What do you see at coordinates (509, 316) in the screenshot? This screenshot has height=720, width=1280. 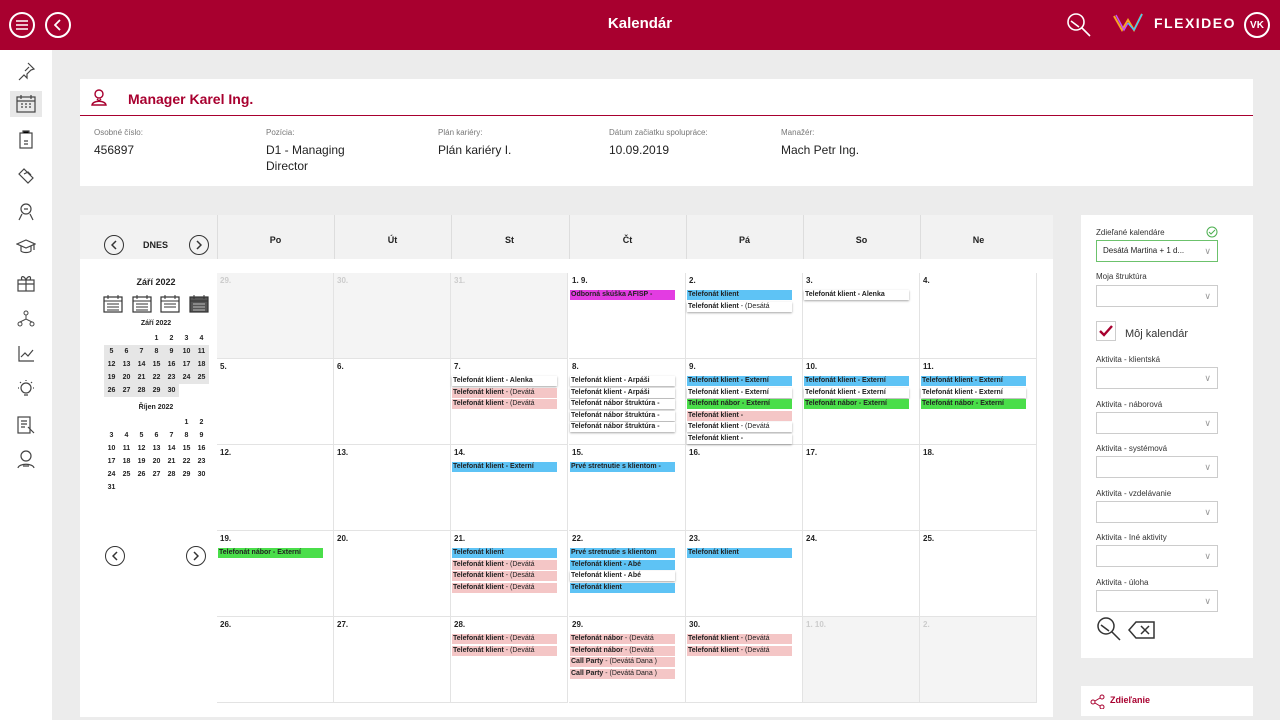 I see `day-cell: 31.` at bounding box center [509, 316].